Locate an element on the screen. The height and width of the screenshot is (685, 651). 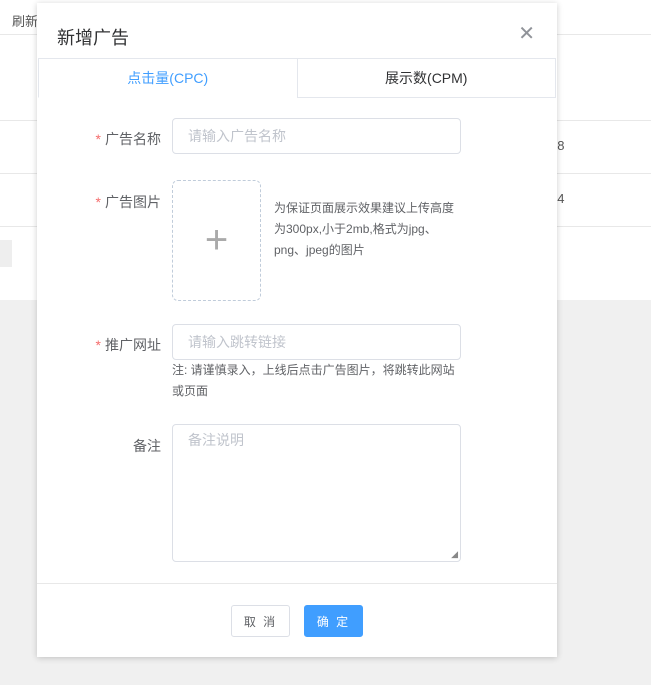
label-text: 广告名称 is located at coordinates (133, 139).